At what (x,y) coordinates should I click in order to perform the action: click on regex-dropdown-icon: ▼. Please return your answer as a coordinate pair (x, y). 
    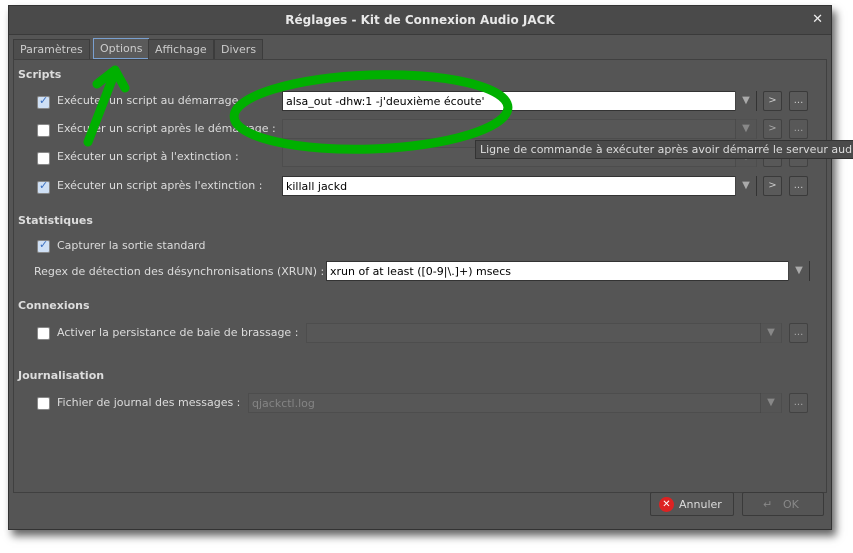
    Looking at the image, I should click on (798, 271).